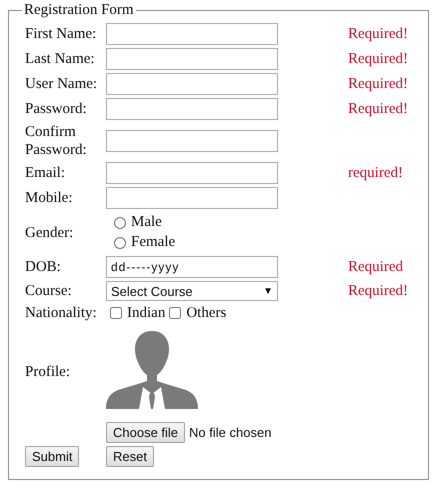  What do you see at coordinates (61, 34) in the screenshot?
I see `field-label: First Name:` at bounding box center [61, 34].